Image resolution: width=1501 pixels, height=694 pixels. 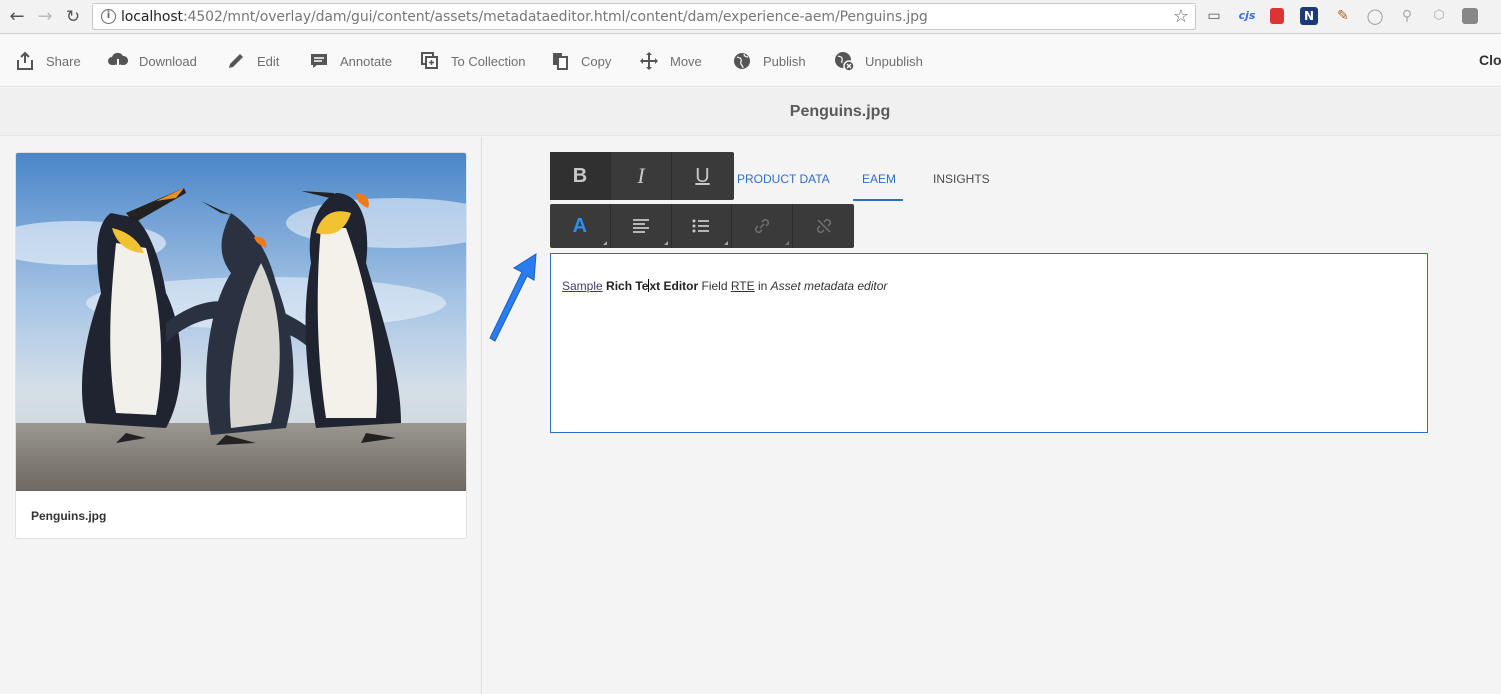 I want to click on italic-button: I, so click(x=641, y=176).